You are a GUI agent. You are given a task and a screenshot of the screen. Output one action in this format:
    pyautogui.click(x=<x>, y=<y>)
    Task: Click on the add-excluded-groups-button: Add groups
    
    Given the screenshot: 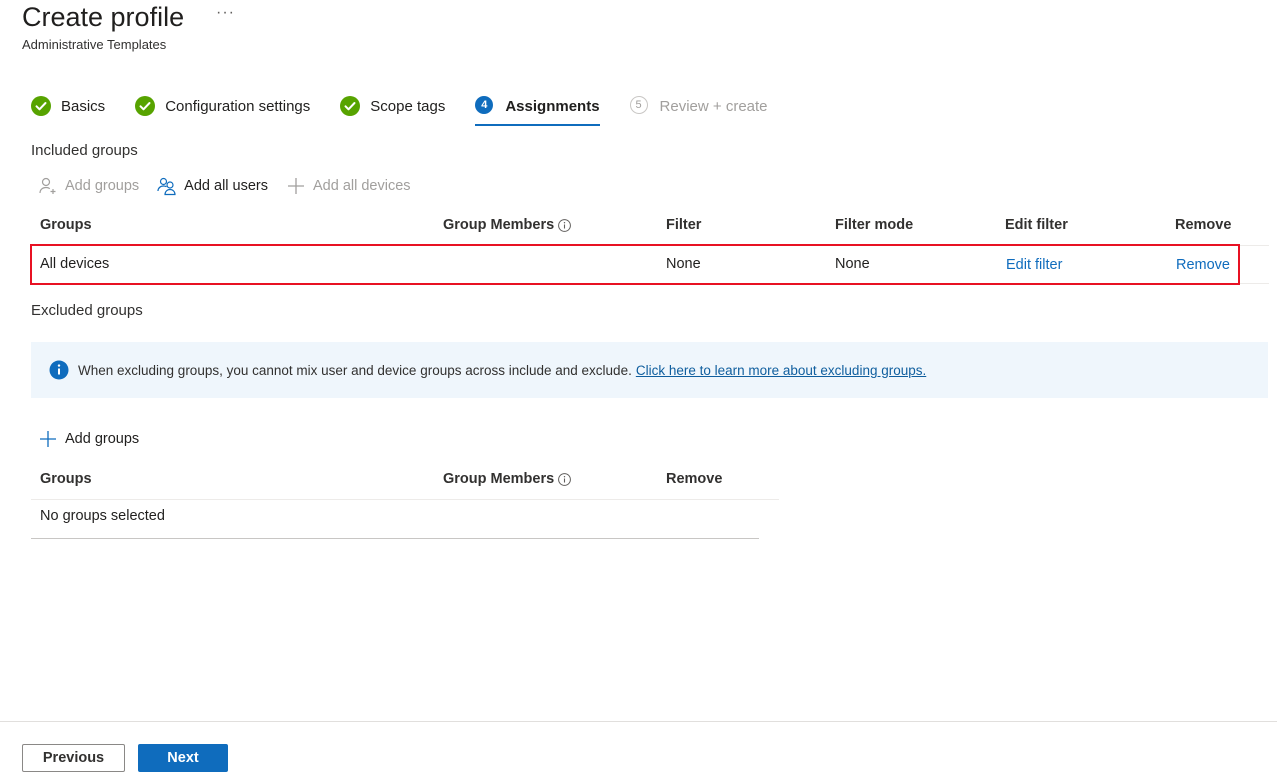 What is the action you would take?
    pyautogui.click(x=88, y=439)
    